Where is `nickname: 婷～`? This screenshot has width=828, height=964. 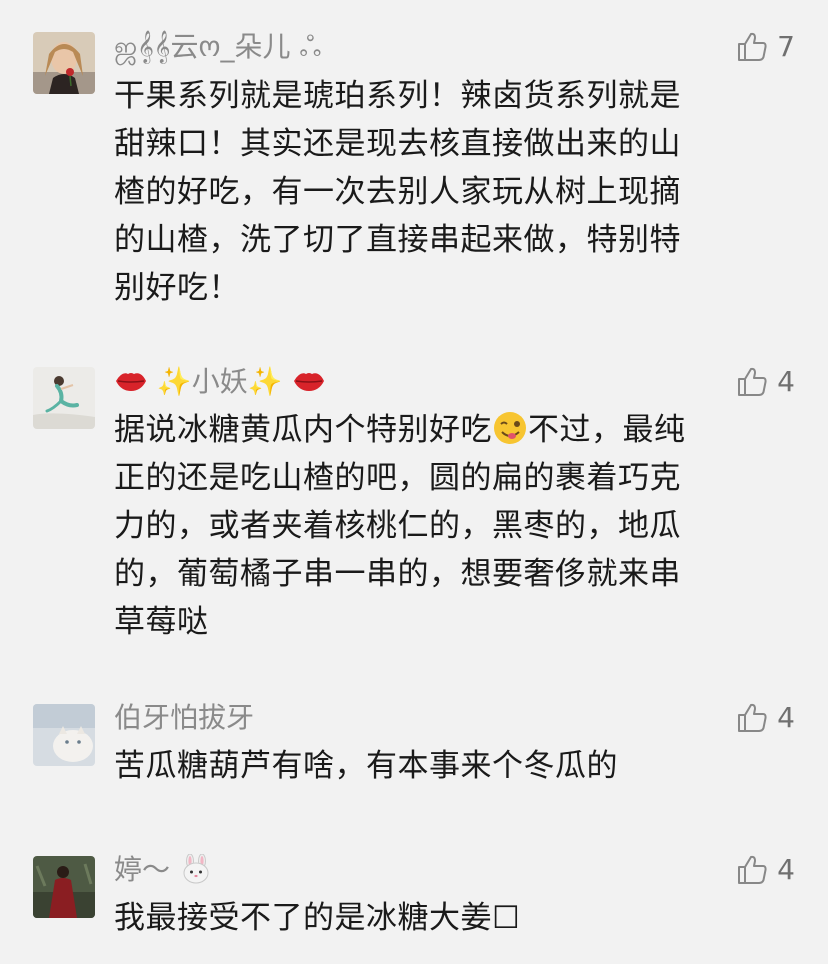 nickname: 婷～ is located at coordinates (163, 870).